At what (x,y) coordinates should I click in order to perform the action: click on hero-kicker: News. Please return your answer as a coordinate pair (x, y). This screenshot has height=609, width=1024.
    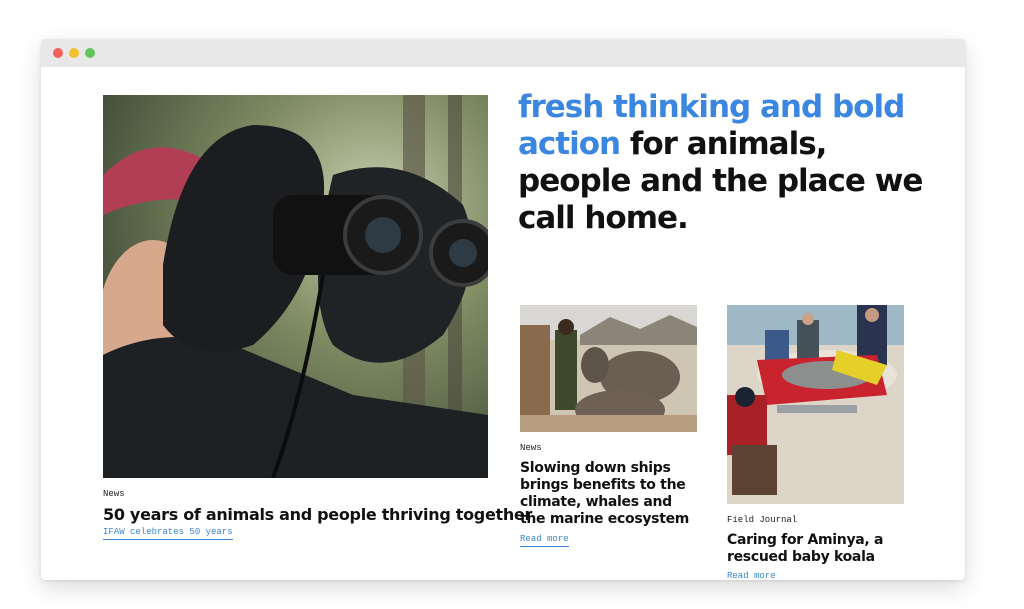
    Looking at the image, I should click on (114, 494).